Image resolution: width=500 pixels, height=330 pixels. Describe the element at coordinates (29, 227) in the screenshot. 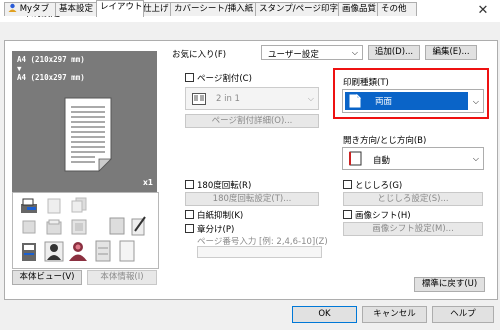

I see `hole-punch-icon` at that location.